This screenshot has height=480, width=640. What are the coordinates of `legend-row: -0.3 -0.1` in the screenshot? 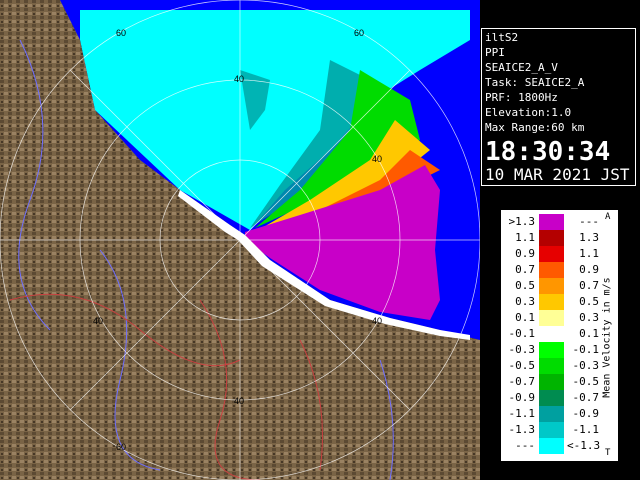 It's located at (551, 350).